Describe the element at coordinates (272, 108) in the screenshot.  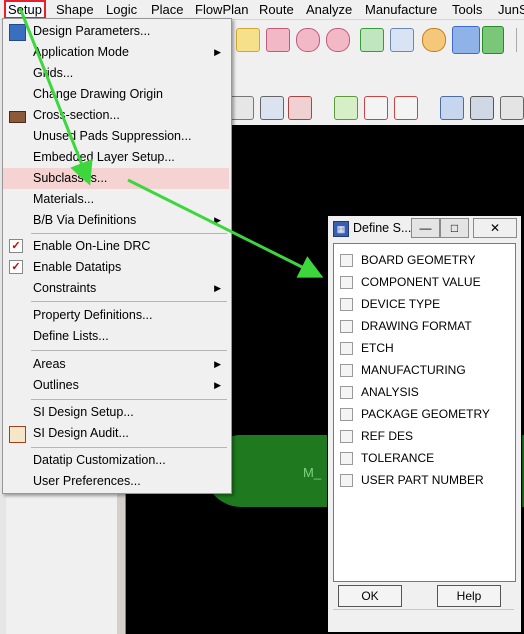
I see `rectangle-icon` at that location.